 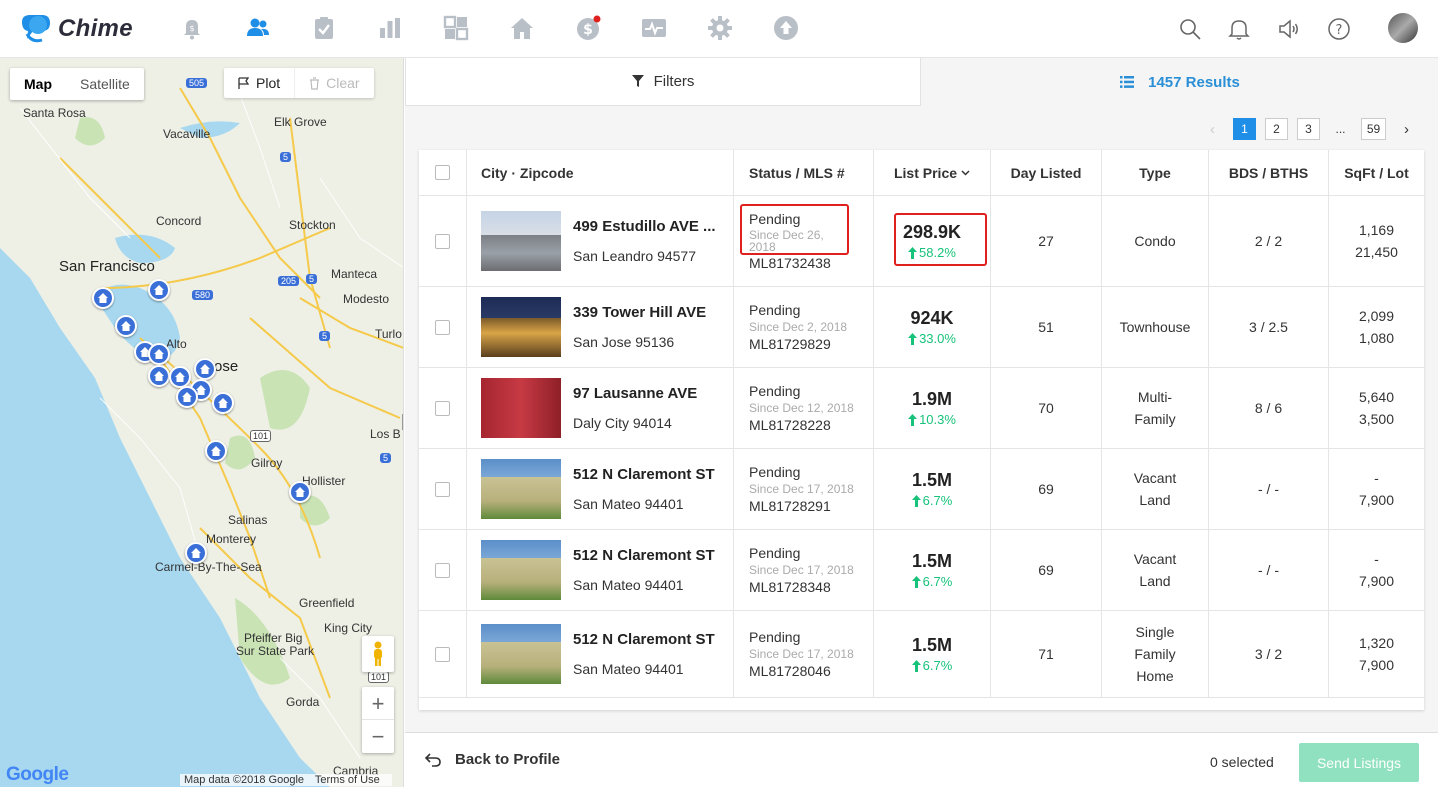 What do you see at coordinates (1046, 172) in the screenshot?
I see `column-header-day: Day Listed` at bounding box center [1046, 172].